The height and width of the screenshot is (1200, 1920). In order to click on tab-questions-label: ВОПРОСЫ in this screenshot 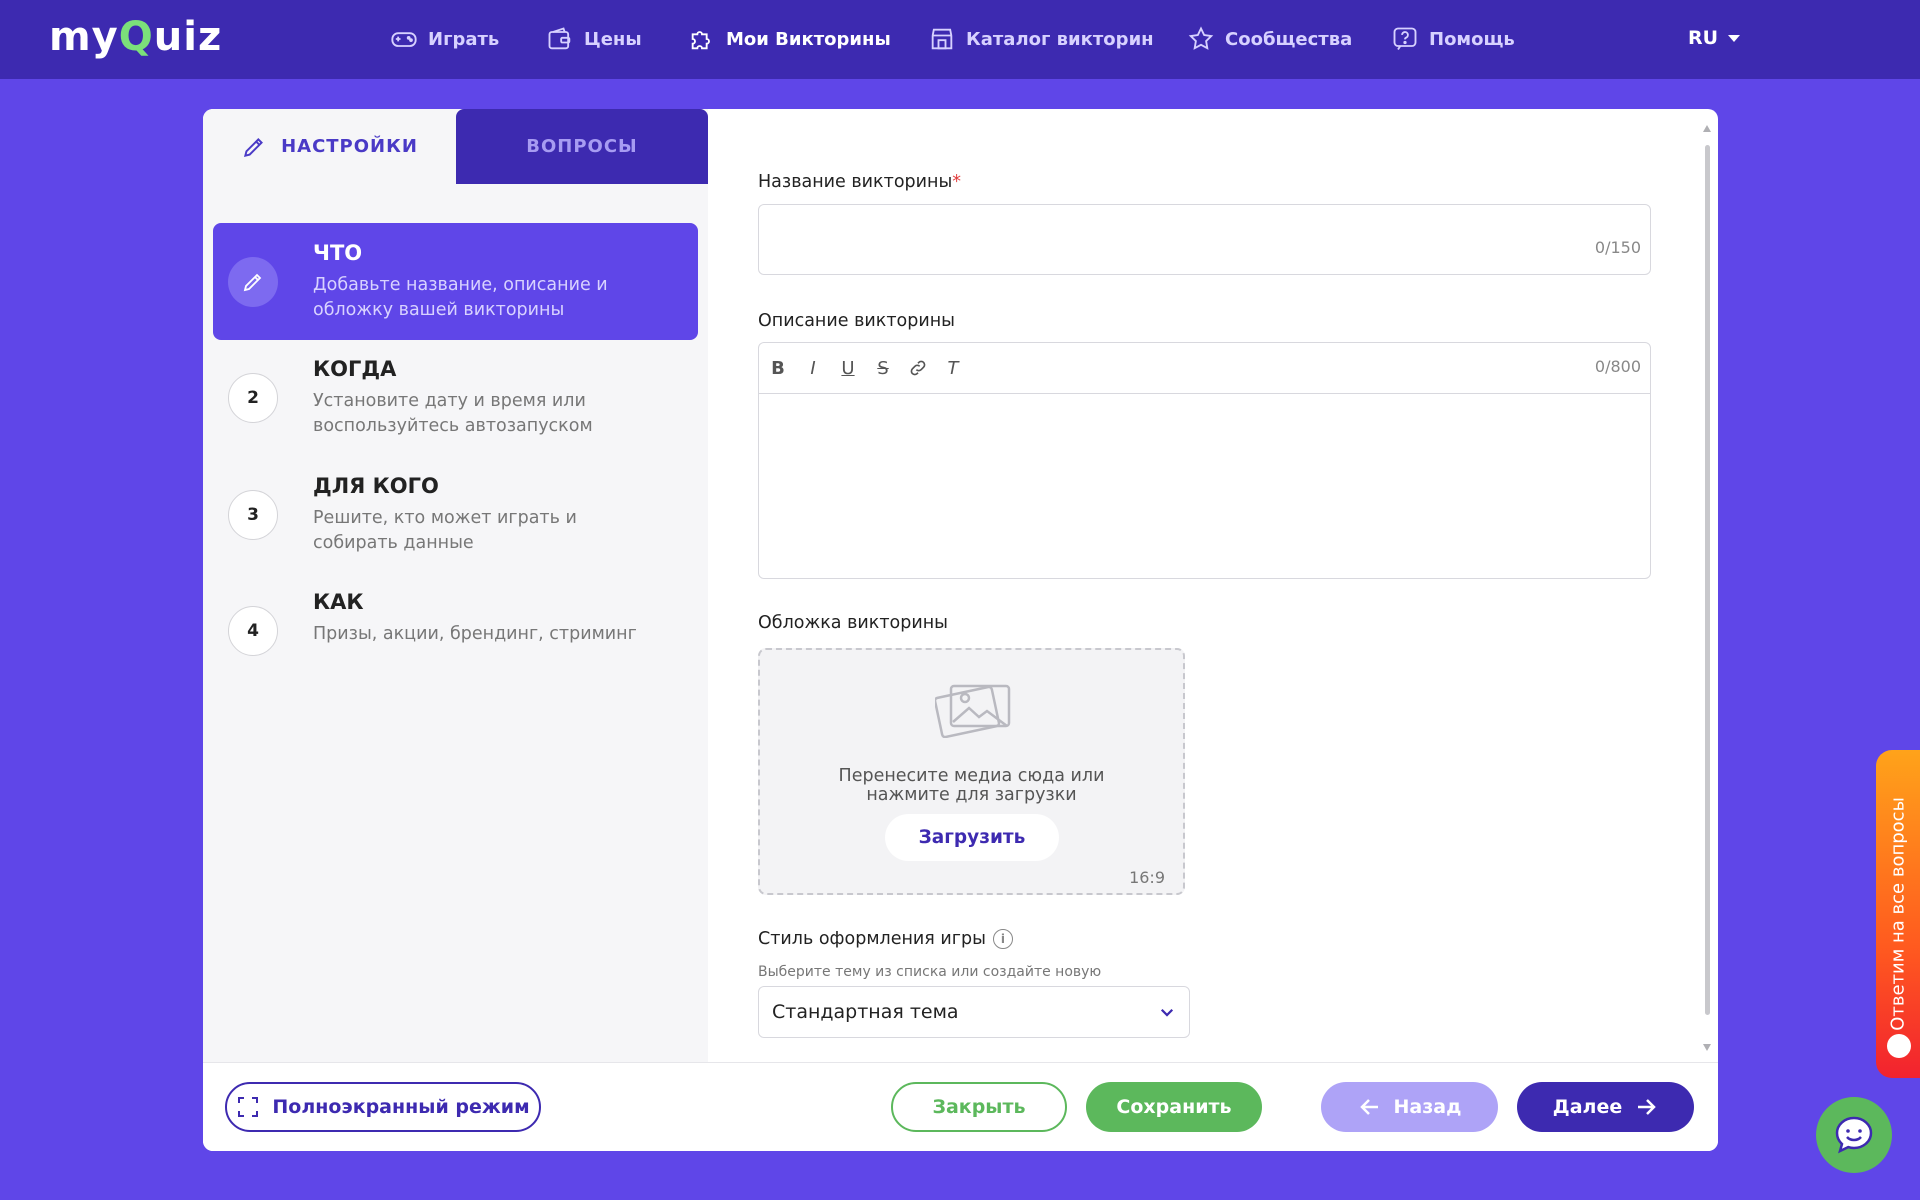, I will do `click(582, 146)`.